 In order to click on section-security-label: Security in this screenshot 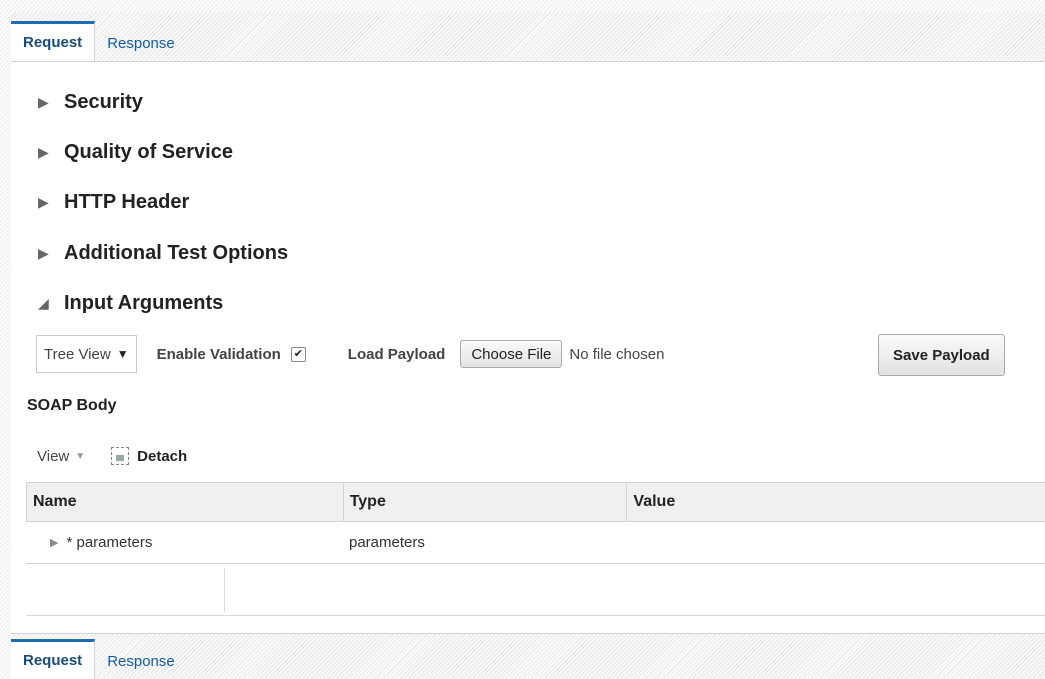, I will do `click(103, 101)`.